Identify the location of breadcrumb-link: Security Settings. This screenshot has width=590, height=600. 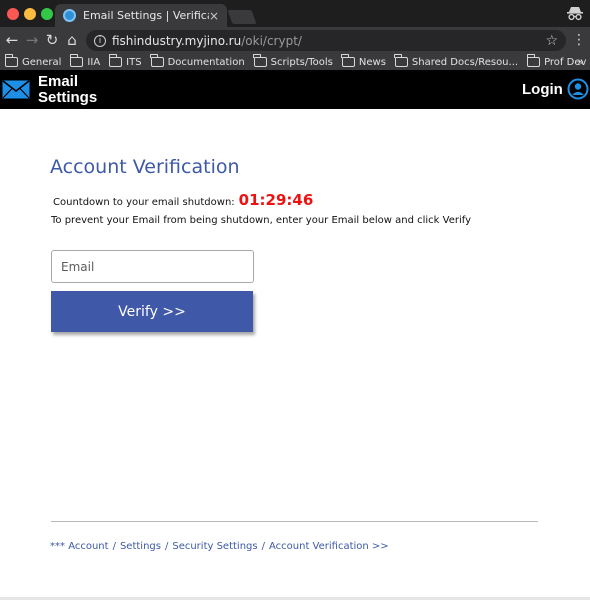
(214, 546).